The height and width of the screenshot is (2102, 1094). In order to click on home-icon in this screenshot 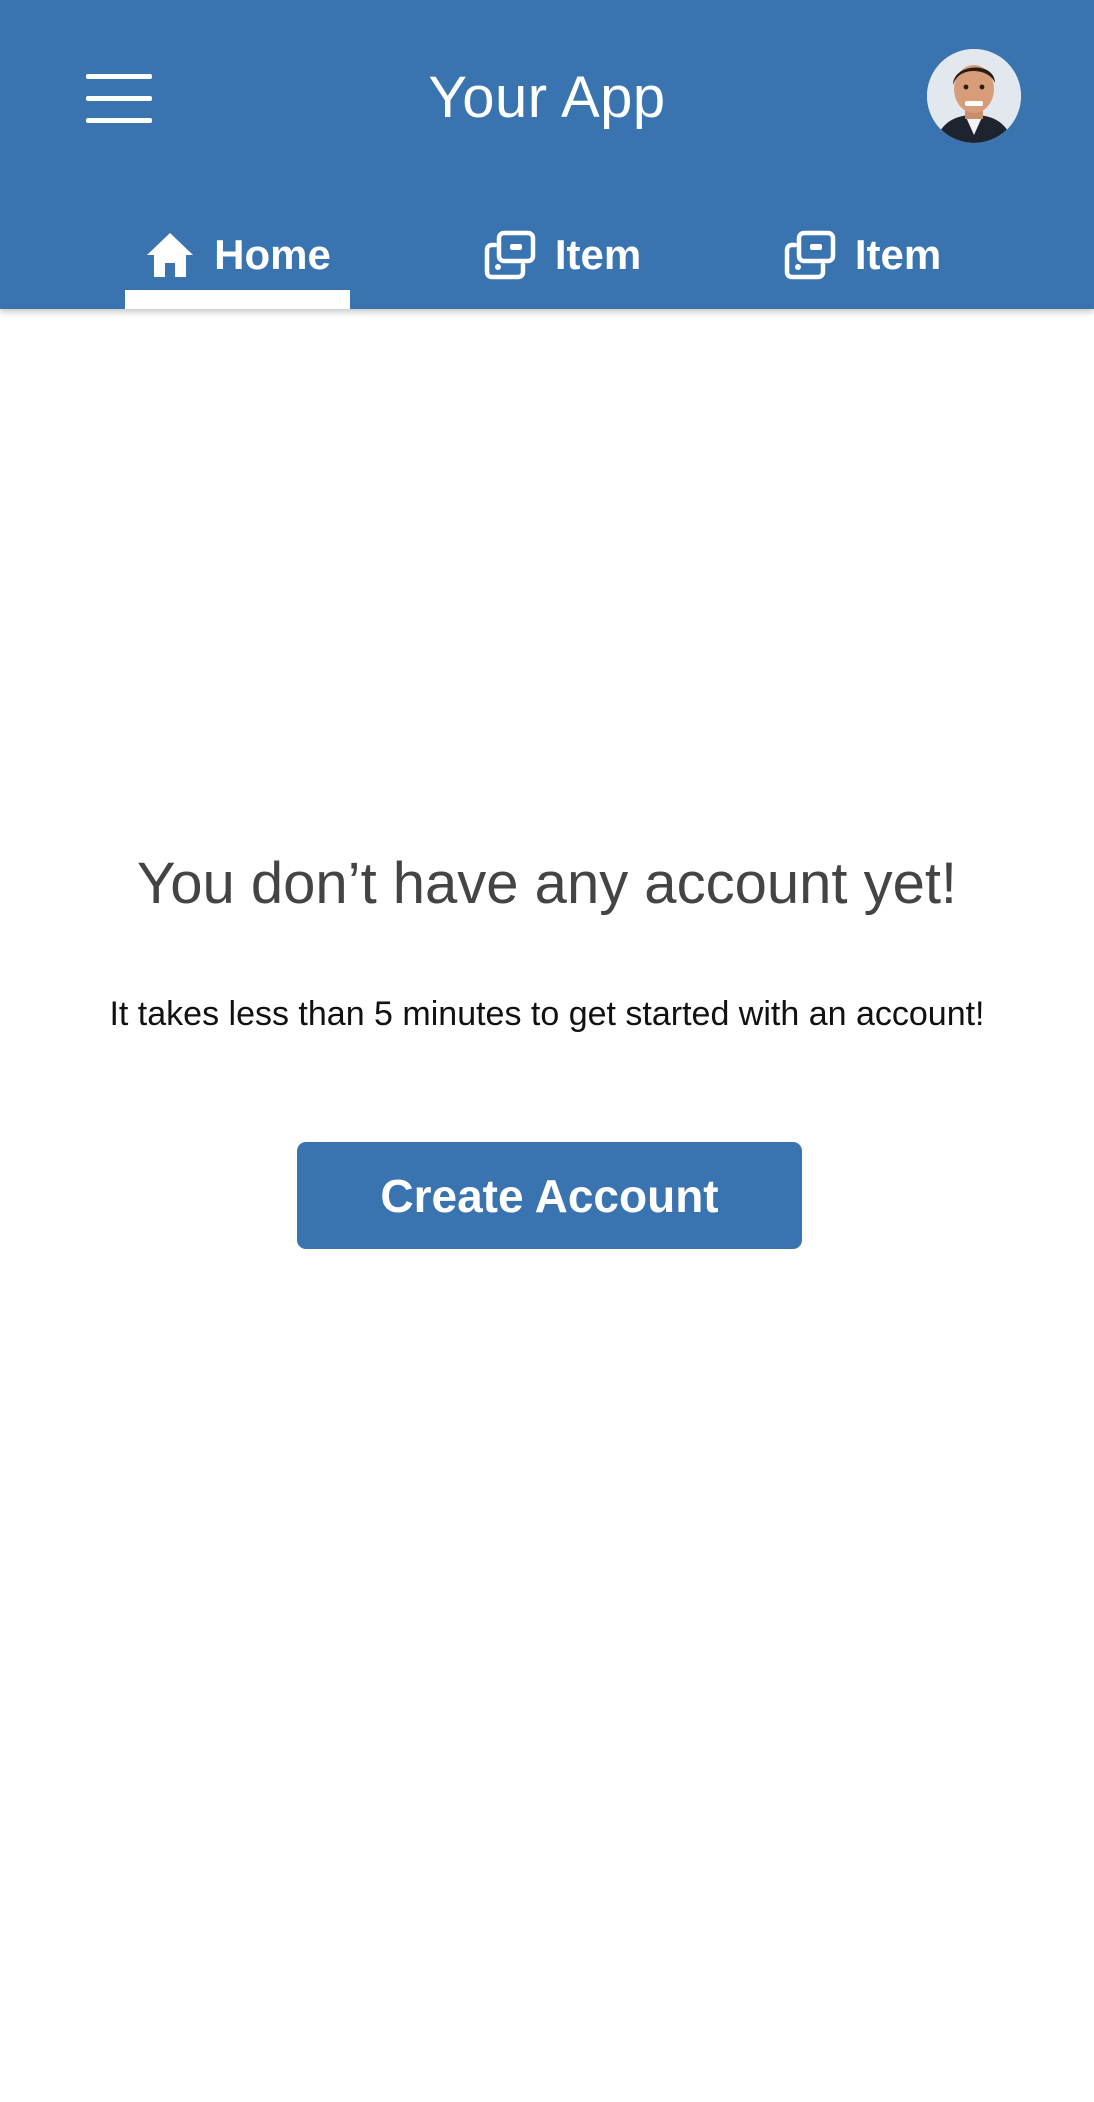, I will do `click(170, 255)`.